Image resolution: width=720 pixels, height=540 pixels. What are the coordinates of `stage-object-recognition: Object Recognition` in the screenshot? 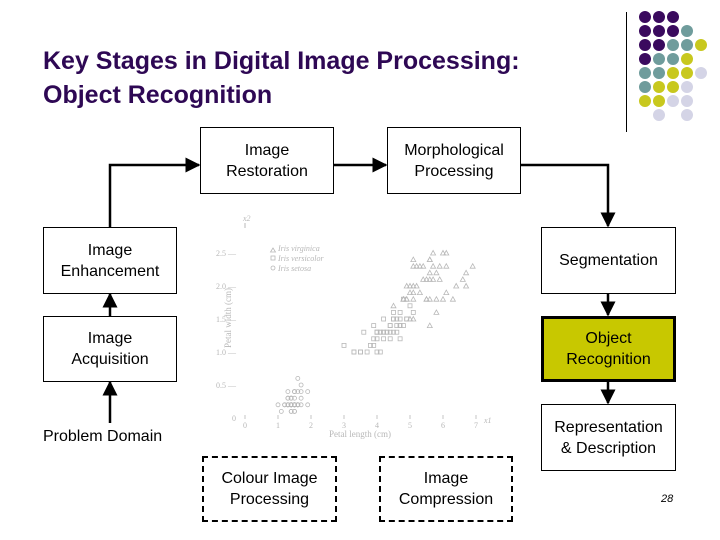 It's located at (608, 349).